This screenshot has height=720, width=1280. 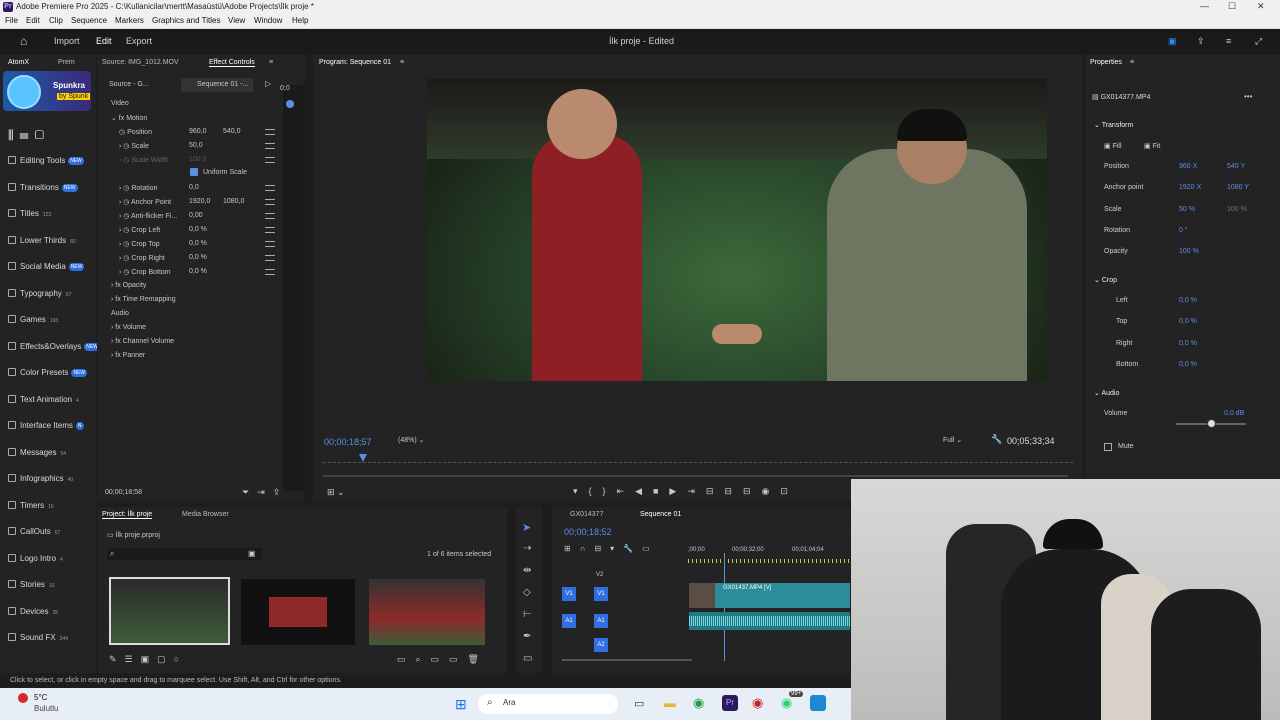 I want to click on panner-row: › fx Panner, so click(x=128, y=355).